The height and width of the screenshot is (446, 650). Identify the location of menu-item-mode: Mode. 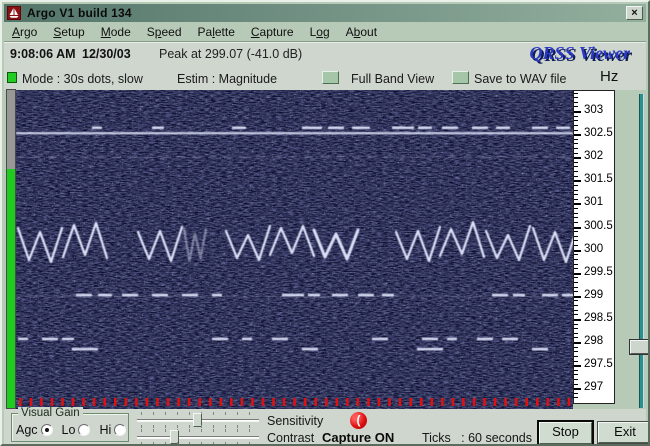
(116, 32).